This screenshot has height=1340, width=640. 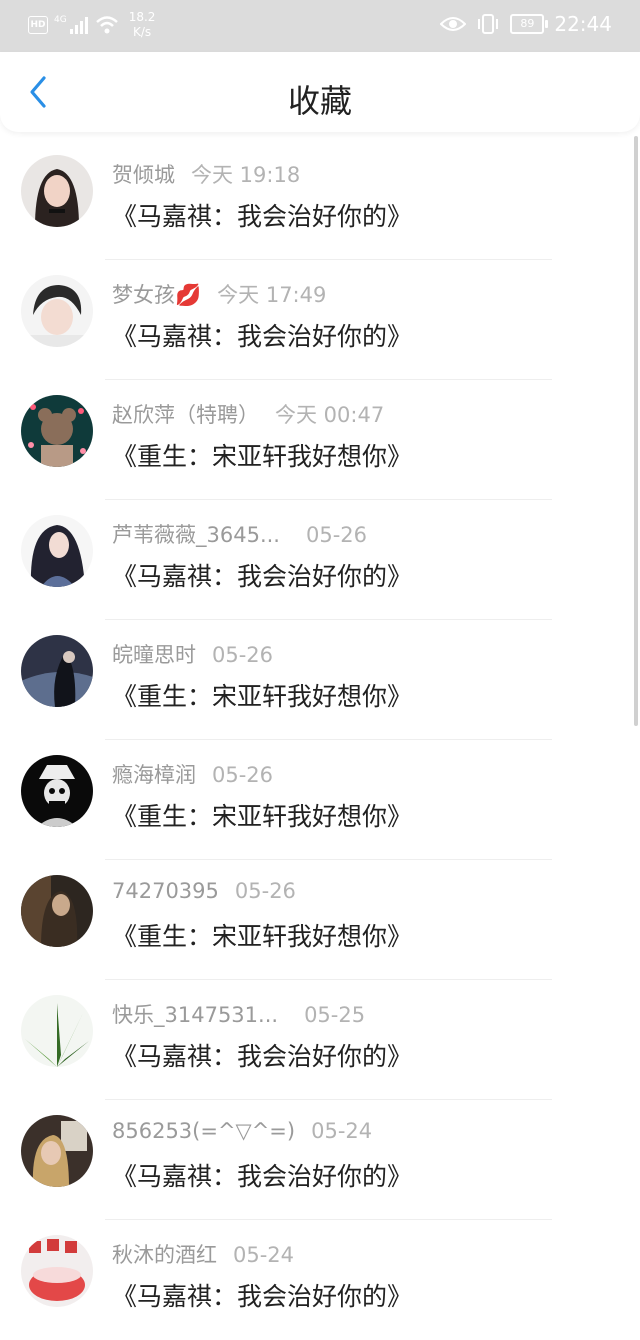 I want to click on item-meta: 皖曈思时 05-26, so click(x=192, y=654).